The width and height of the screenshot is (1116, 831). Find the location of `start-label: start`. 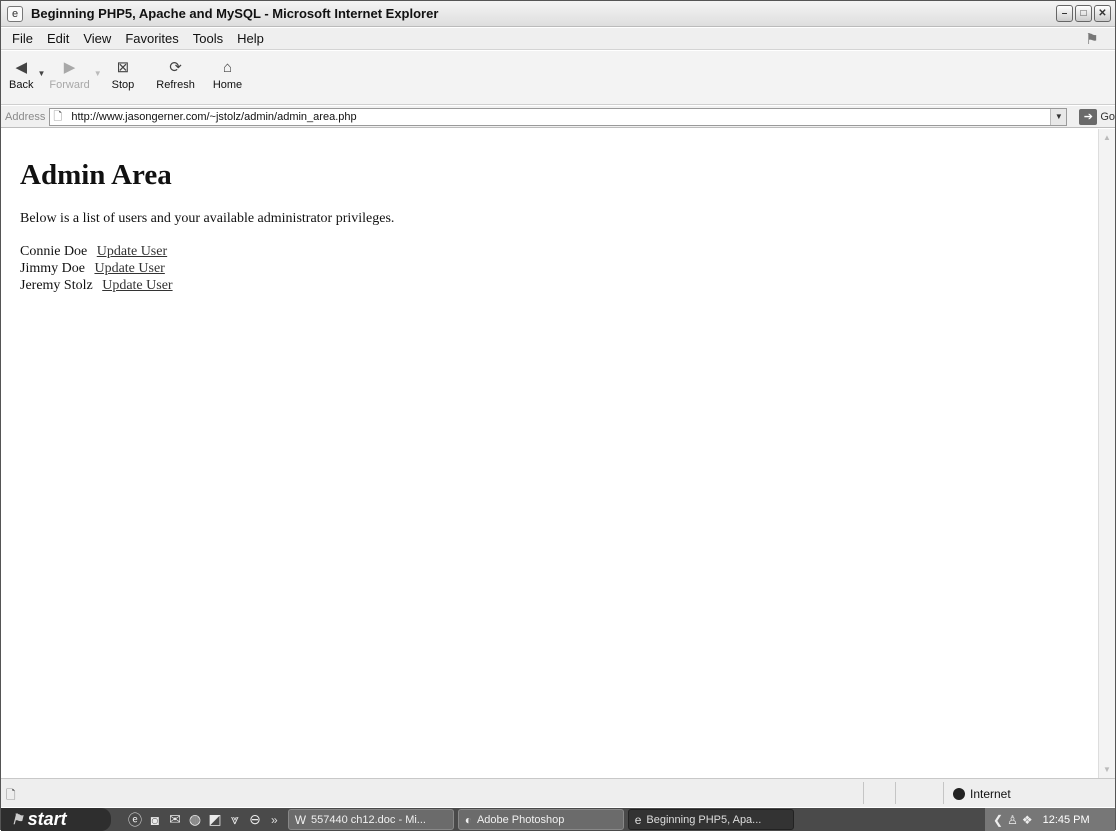

start-label: start is located at coordinates (47, 819).